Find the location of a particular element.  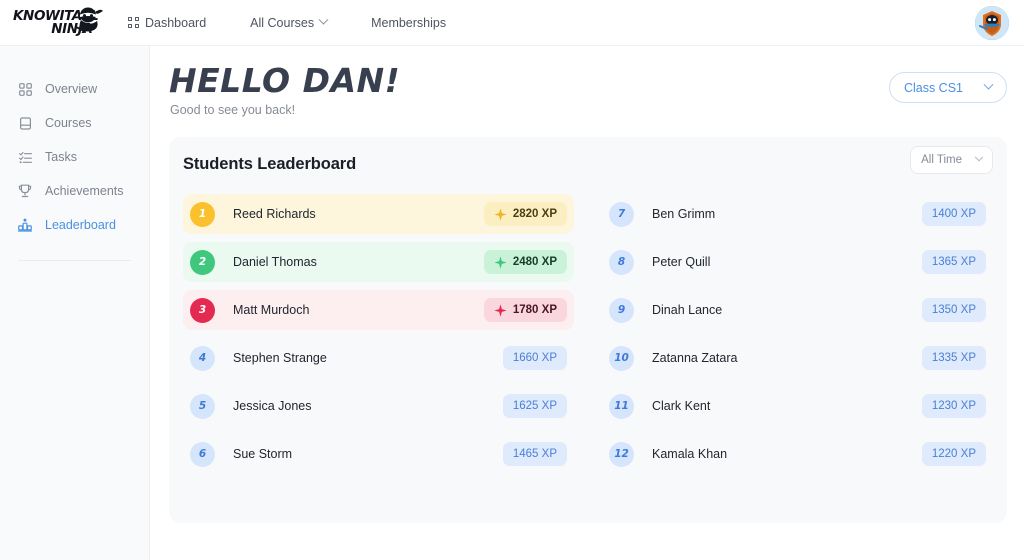

xp-value: 1230 XP is located at coordinates (953, 406).